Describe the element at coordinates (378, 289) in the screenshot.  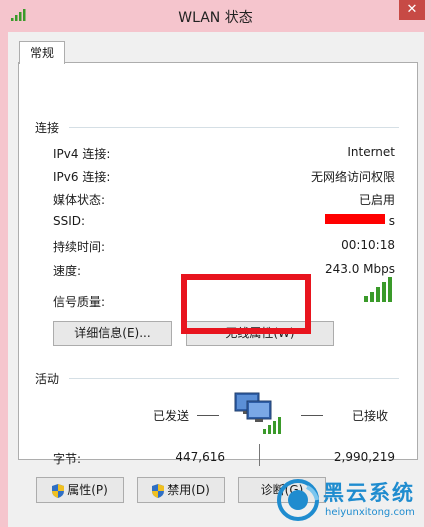
I see `signal-strength-icon` at that location.